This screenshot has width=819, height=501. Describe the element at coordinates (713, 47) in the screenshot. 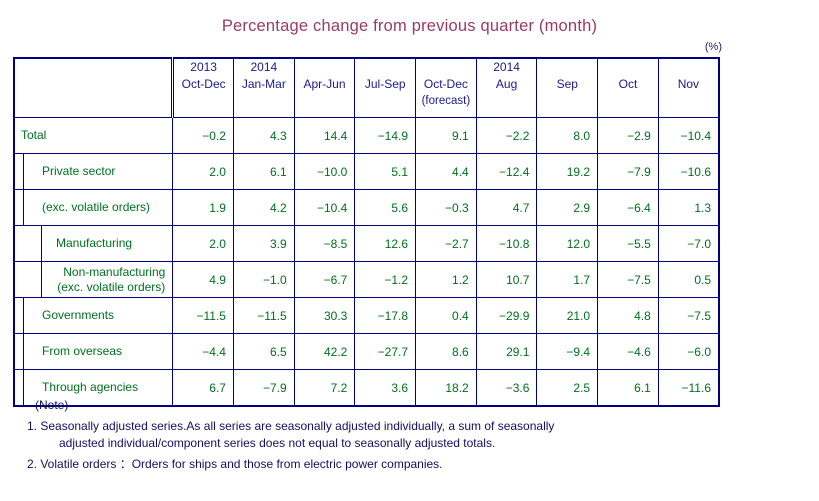

I see `unit-label: (%)` at that location.